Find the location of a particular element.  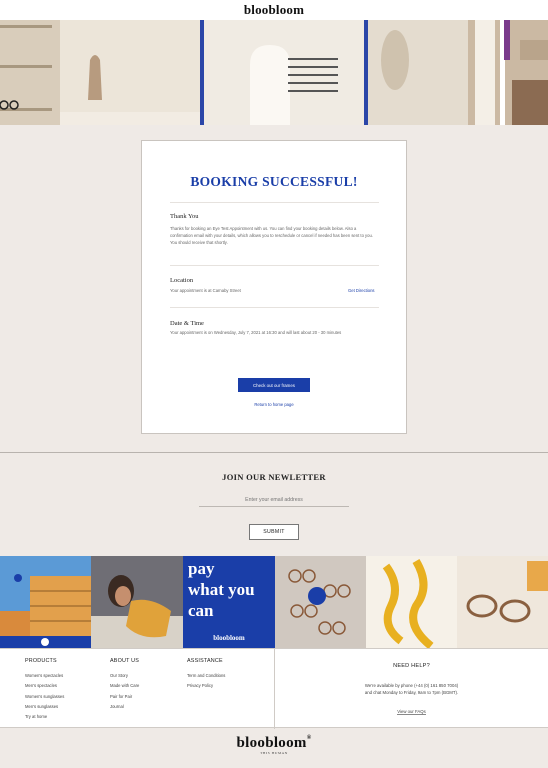

footer-heading: PRODUCTS is located at coordinates (41, 661).